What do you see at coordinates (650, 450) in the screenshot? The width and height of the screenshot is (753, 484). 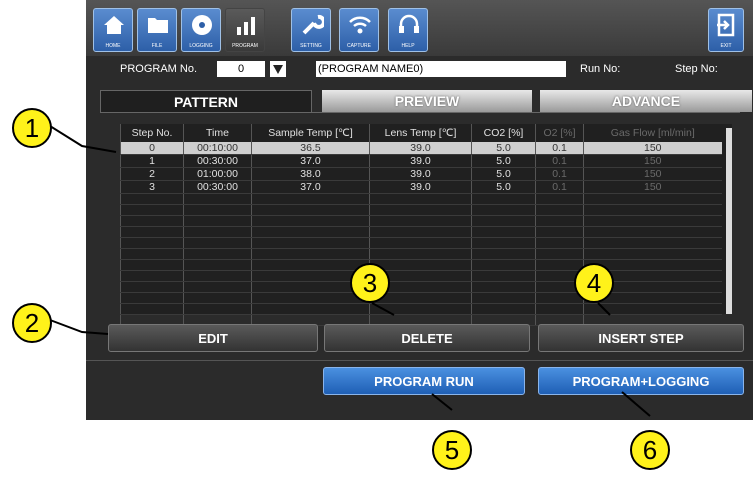 I see `callout-6: 6` at bounding box center [650, 450].